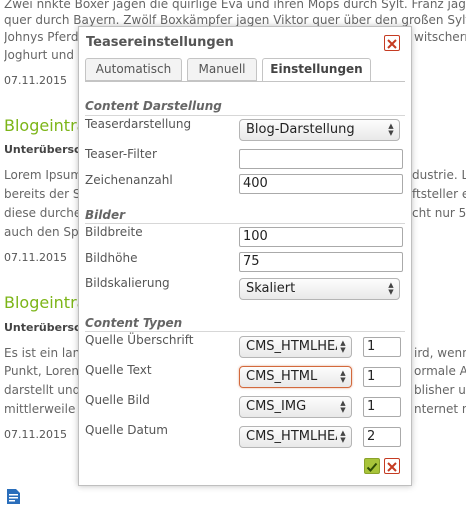  I want to click on cancel-x-icon, so click(392, 467).